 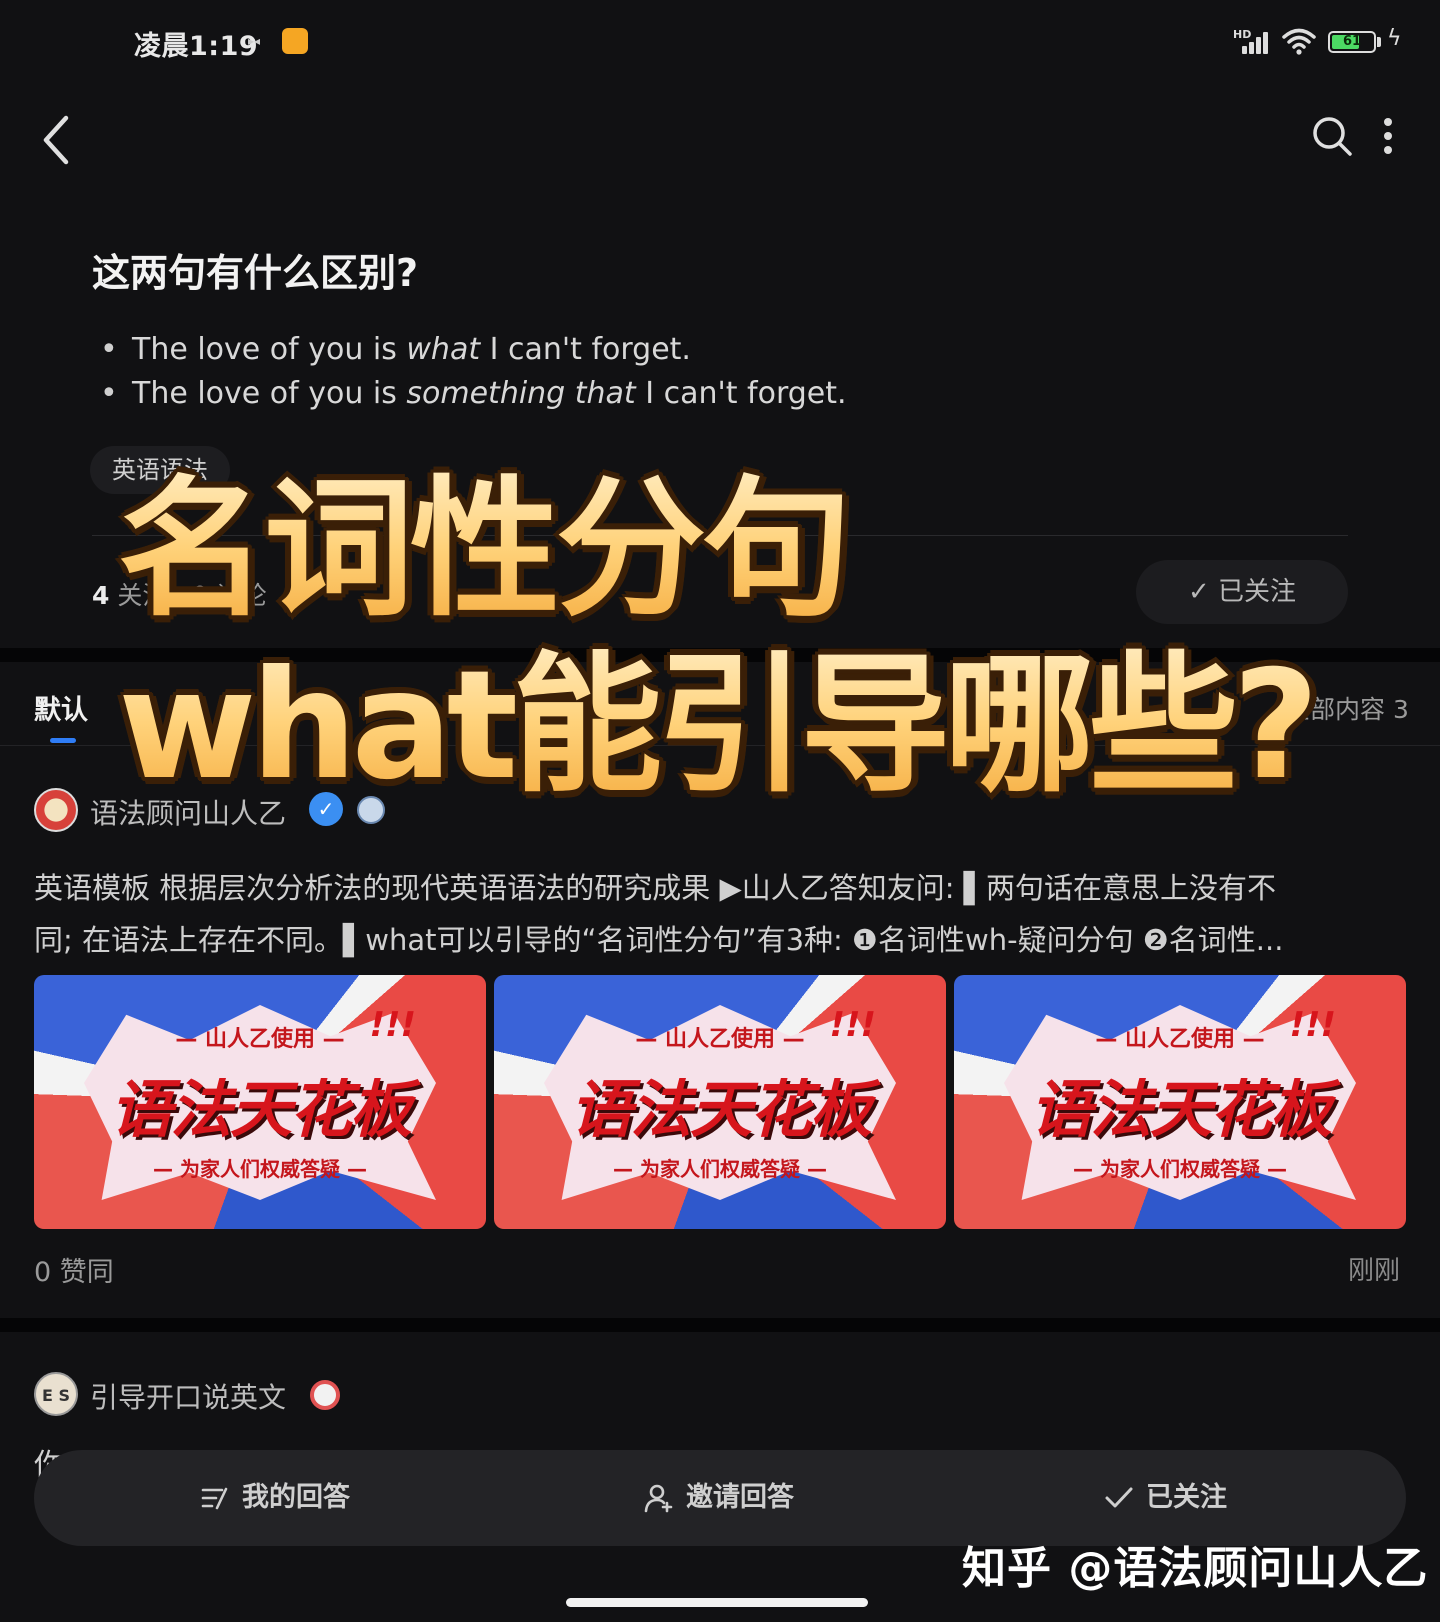 What do you see at coordinates (1332, 136) in the screenshot?
I see `search-icon` at bounding box center [1332, 136].